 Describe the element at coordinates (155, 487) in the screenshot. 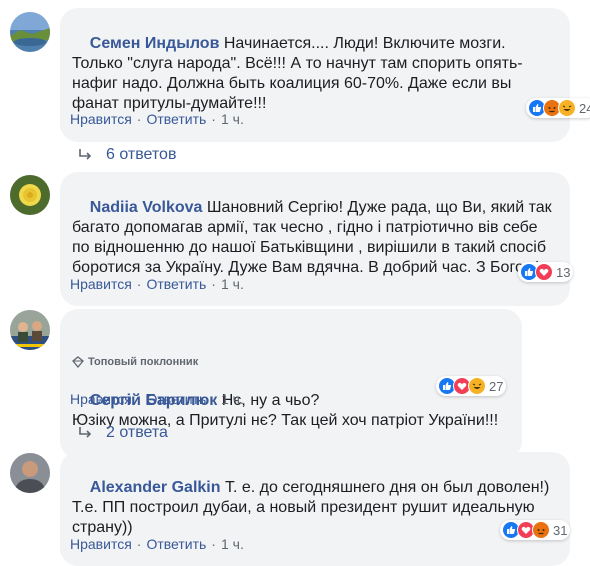

I see `comment-author: Alexander Galkin` at that location.